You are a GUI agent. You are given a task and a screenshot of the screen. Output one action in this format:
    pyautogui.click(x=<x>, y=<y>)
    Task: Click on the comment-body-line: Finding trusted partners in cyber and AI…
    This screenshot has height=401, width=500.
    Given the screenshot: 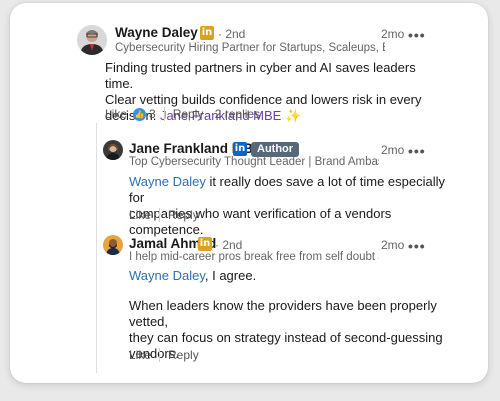 What is the action you would take?
    pyautogui.click(x=260, y=75)
    